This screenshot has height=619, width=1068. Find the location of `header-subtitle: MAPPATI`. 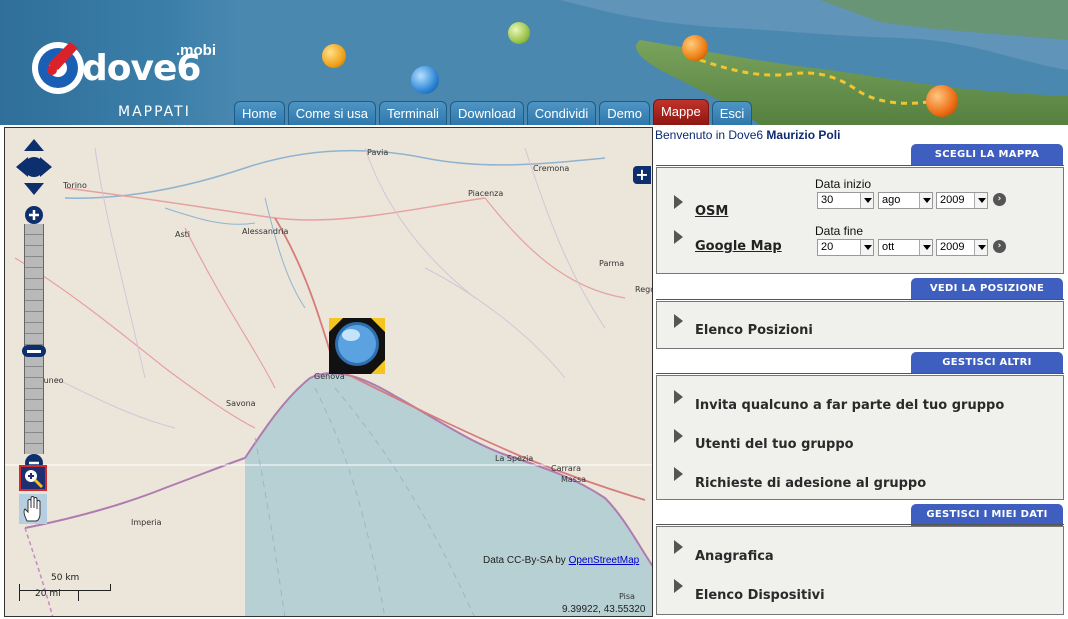

header-subtitle: MAPPATI is located at coordinates (154, 112).